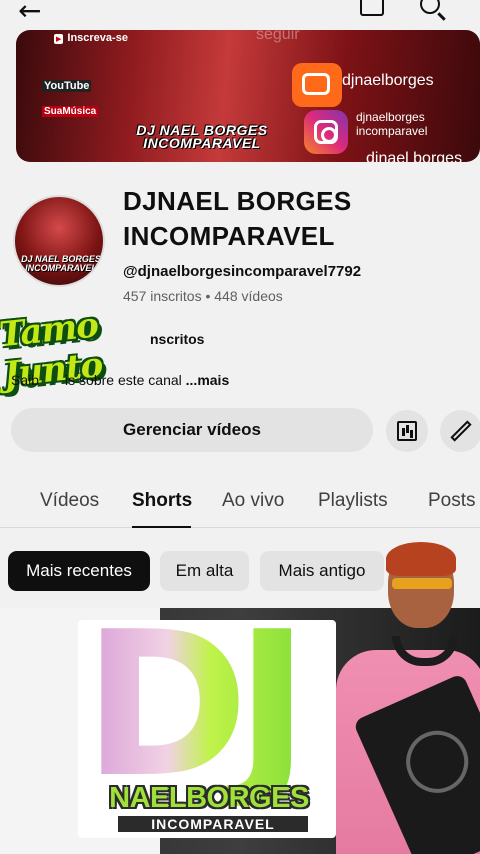 This screenshot has width=480, height=854. What do you see at coordinates (125, 380) in the screenshot?
I see `about-text: is sobre este canal` at bounding box center [125, 380].